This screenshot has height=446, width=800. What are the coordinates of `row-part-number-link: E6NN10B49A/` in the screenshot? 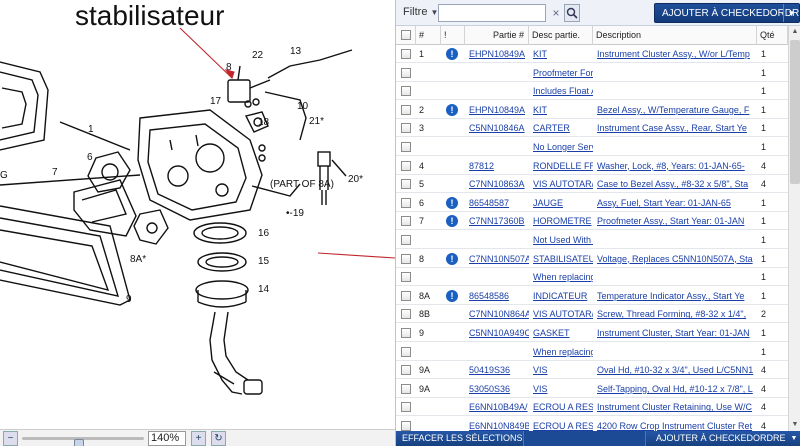 It's located at (497, 407).